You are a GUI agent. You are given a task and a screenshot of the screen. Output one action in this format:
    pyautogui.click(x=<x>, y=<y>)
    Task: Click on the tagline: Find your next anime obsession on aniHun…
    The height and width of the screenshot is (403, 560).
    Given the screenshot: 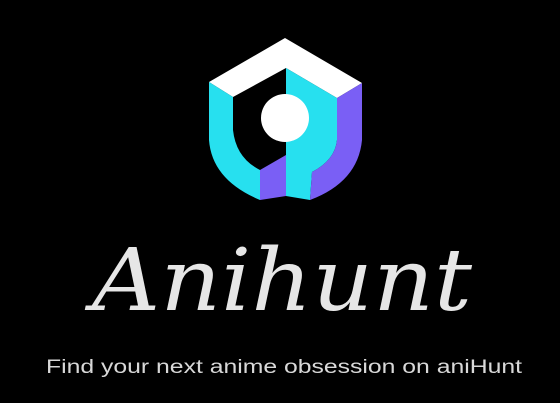 What is the action you would take?
    pyautogui.click(x=284, y=367)
    